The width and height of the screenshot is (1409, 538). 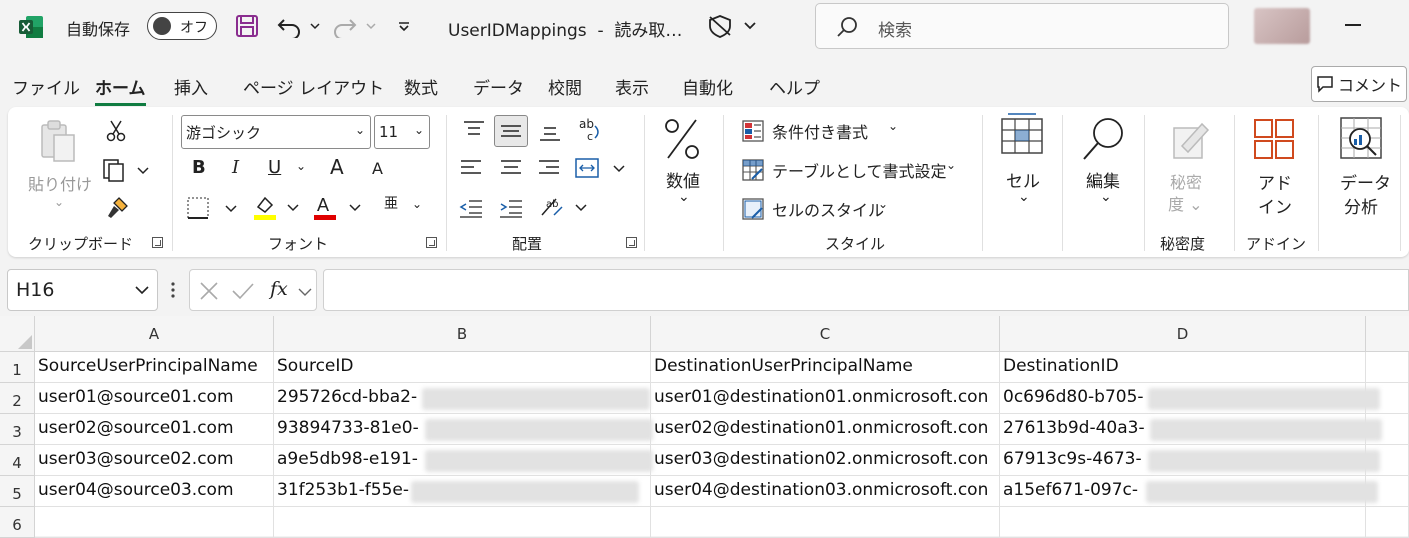 What do you see at coordinates (154, 398) in the screenshot?
I see `cell-a2: user01@source01.com` at bounding box center [154, 398].